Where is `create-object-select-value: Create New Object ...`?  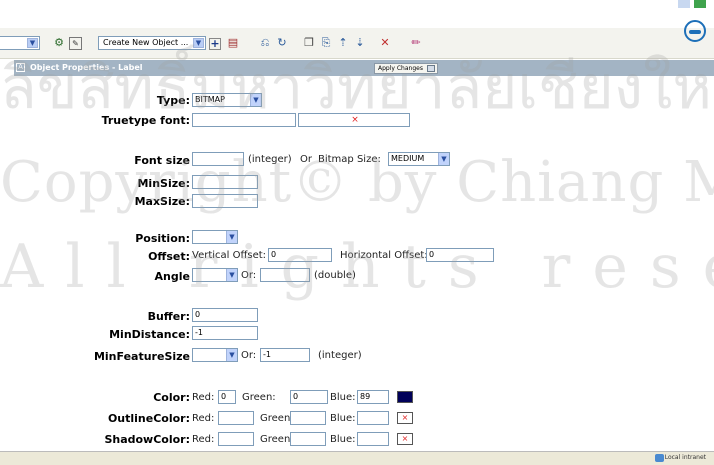 create-object-select-value: Create New Object ... is located at coordinates (146, 42).